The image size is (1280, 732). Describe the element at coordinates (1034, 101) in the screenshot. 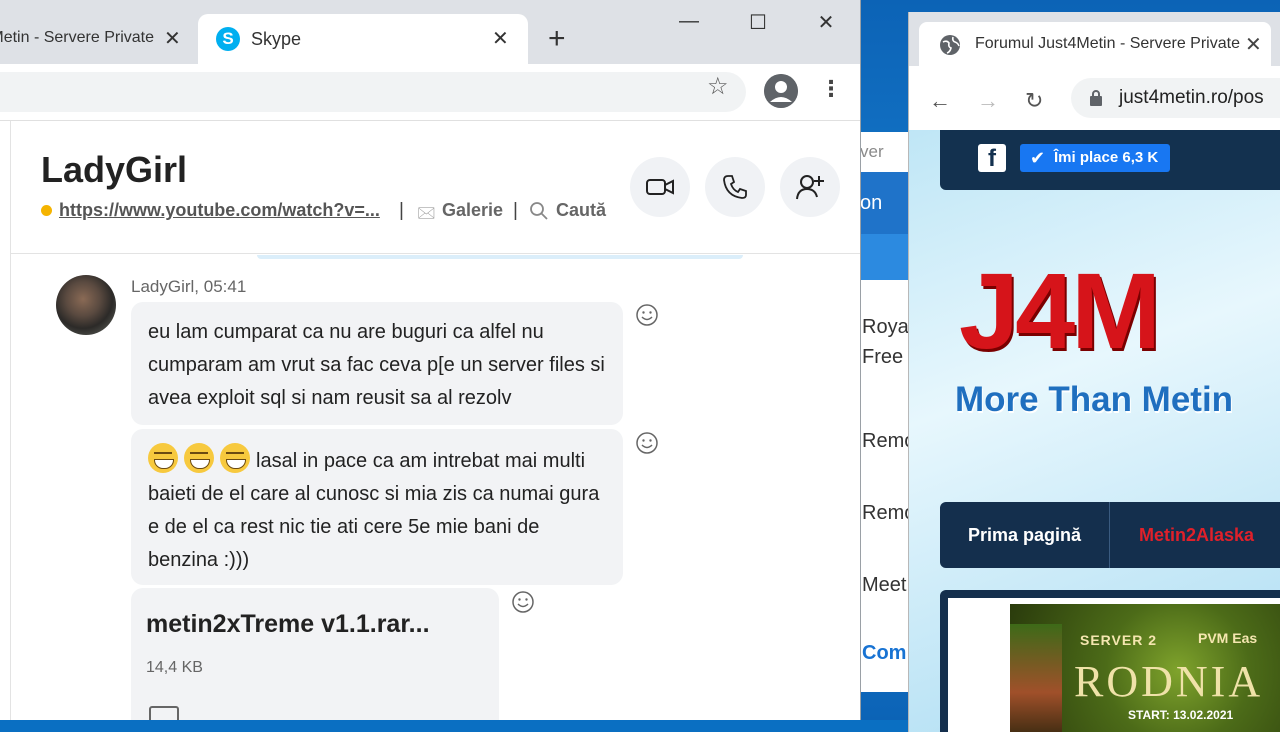

I see `reload-icon: ↻` at that location.